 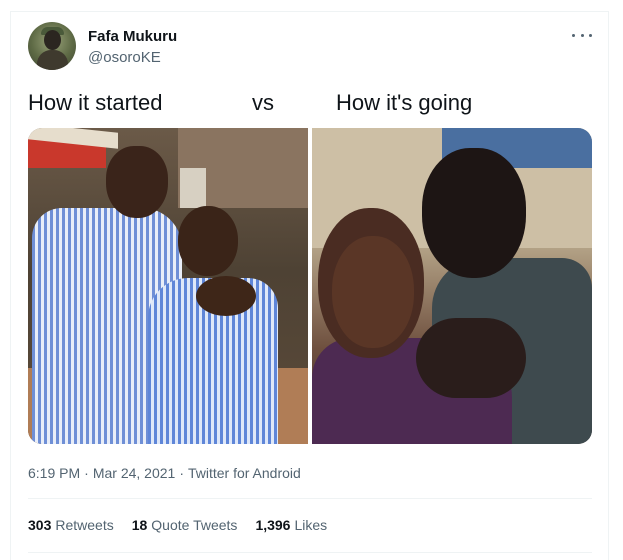 What do you see at coordinates (471, 358) in the screenshot?
I see `photo-man-hand` at bounding box center [471, 358].